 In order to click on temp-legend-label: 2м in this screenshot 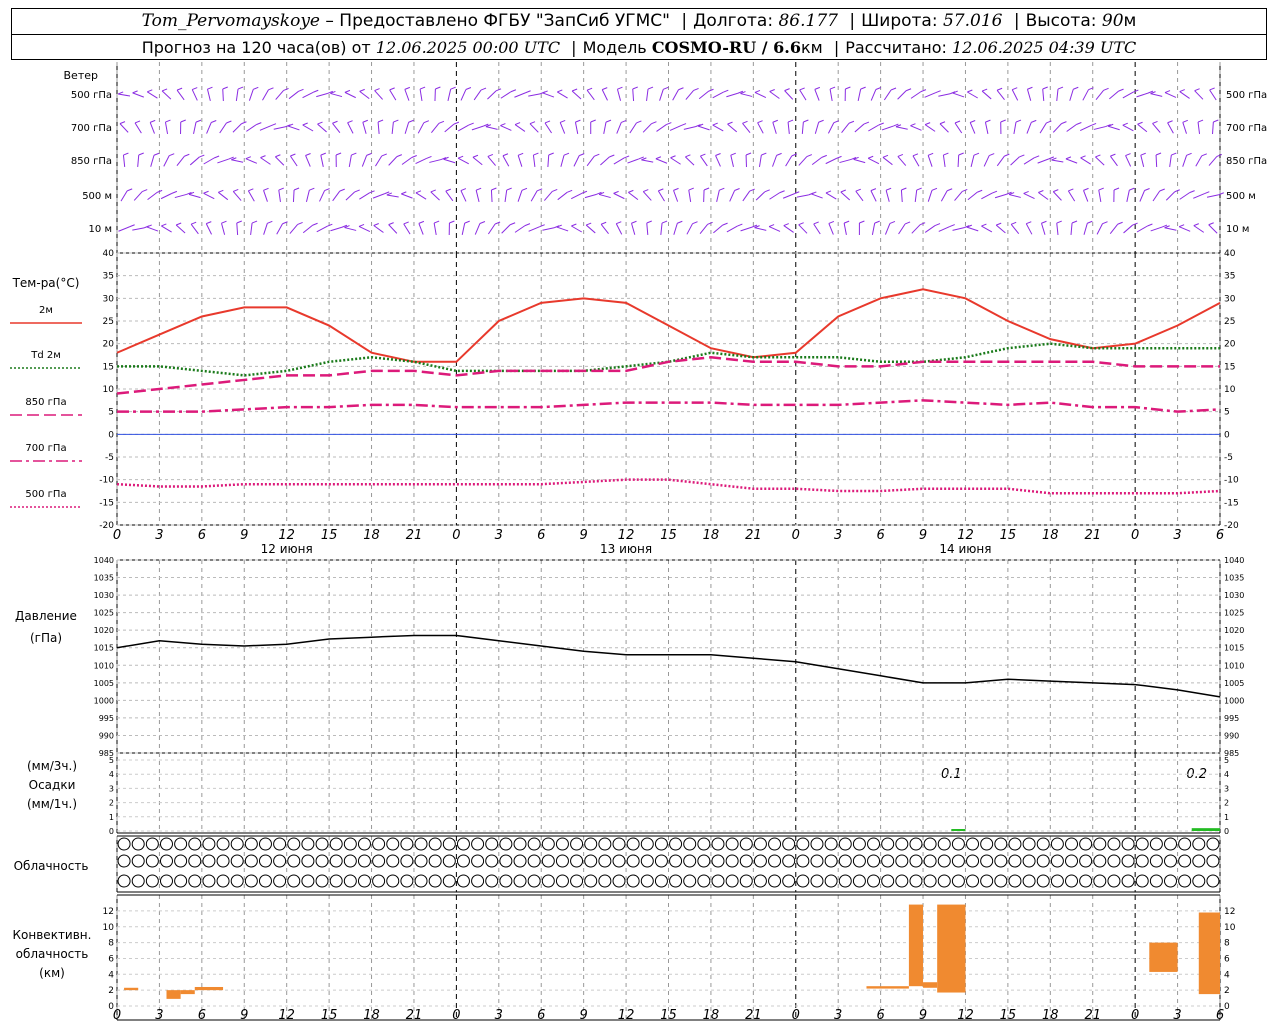, I will do `click(46, 310)`.